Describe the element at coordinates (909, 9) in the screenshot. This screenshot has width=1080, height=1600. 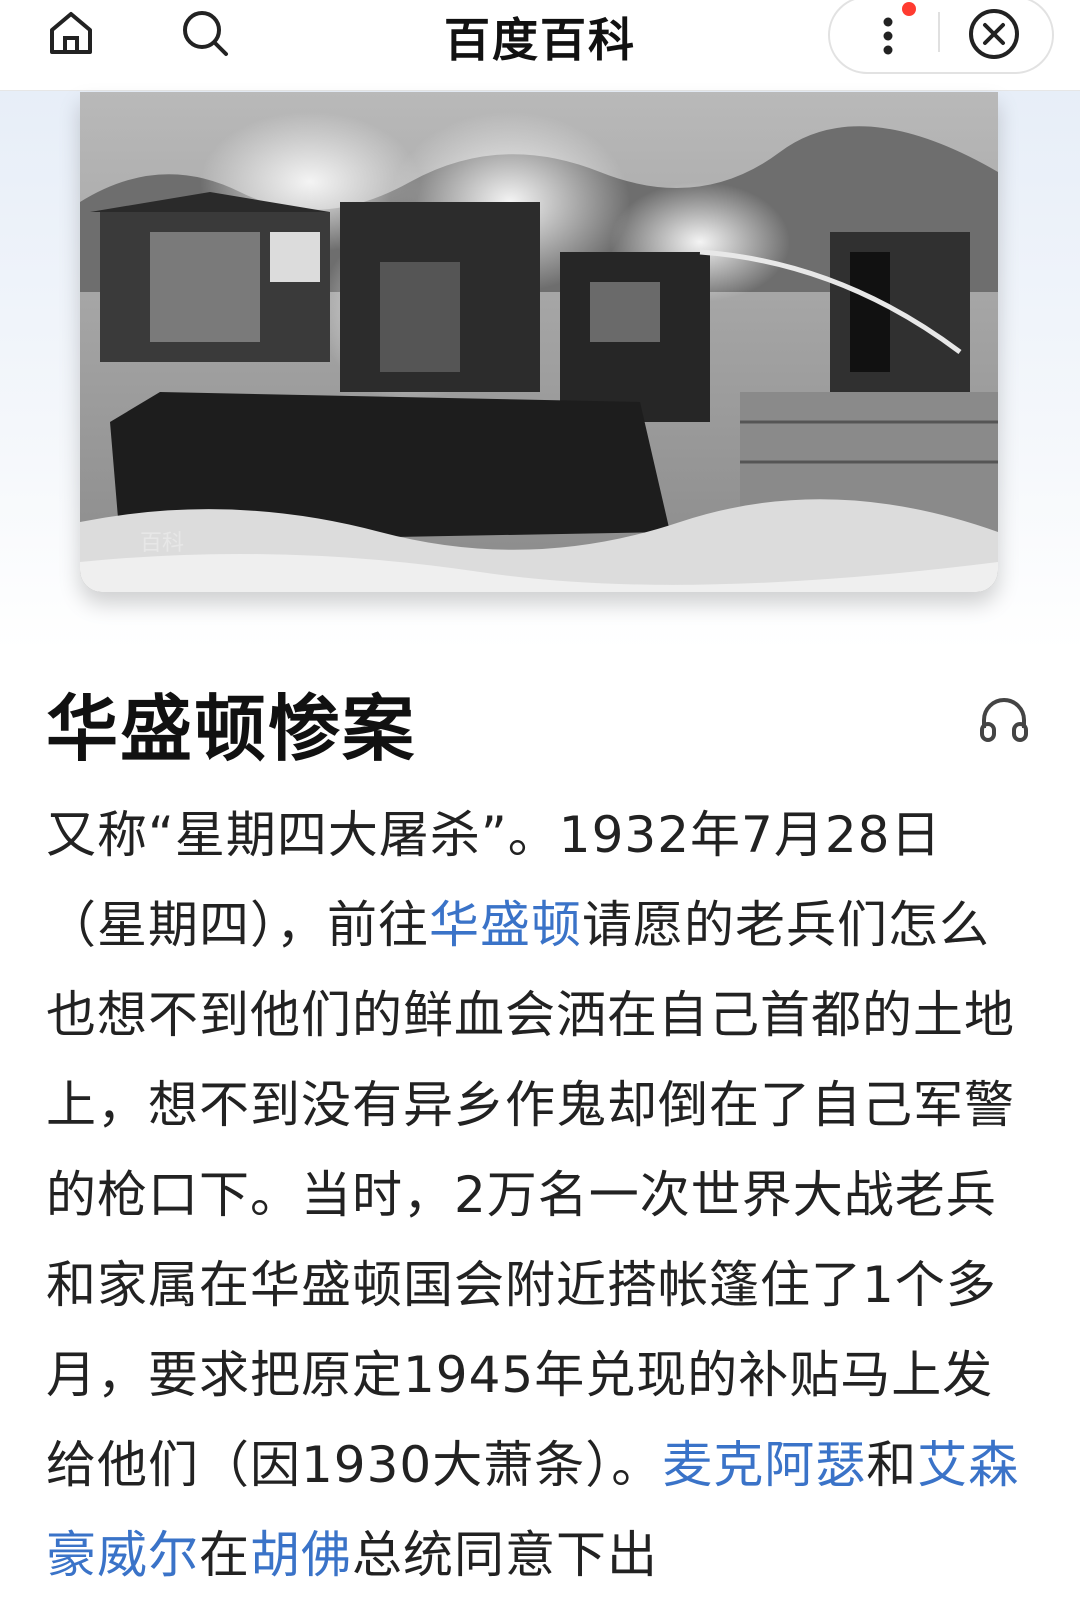
I see `notification-dot` at that location.